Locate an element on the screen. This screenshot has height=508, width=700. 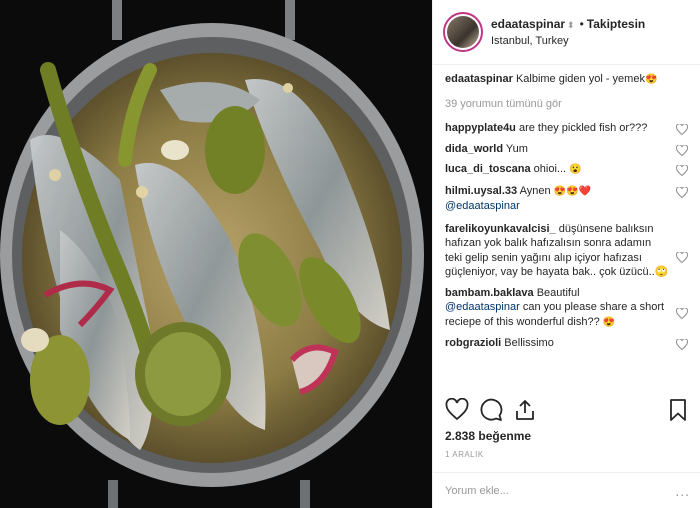
location-link: Istanbul, Turkey is located at coordinates (568, 41).